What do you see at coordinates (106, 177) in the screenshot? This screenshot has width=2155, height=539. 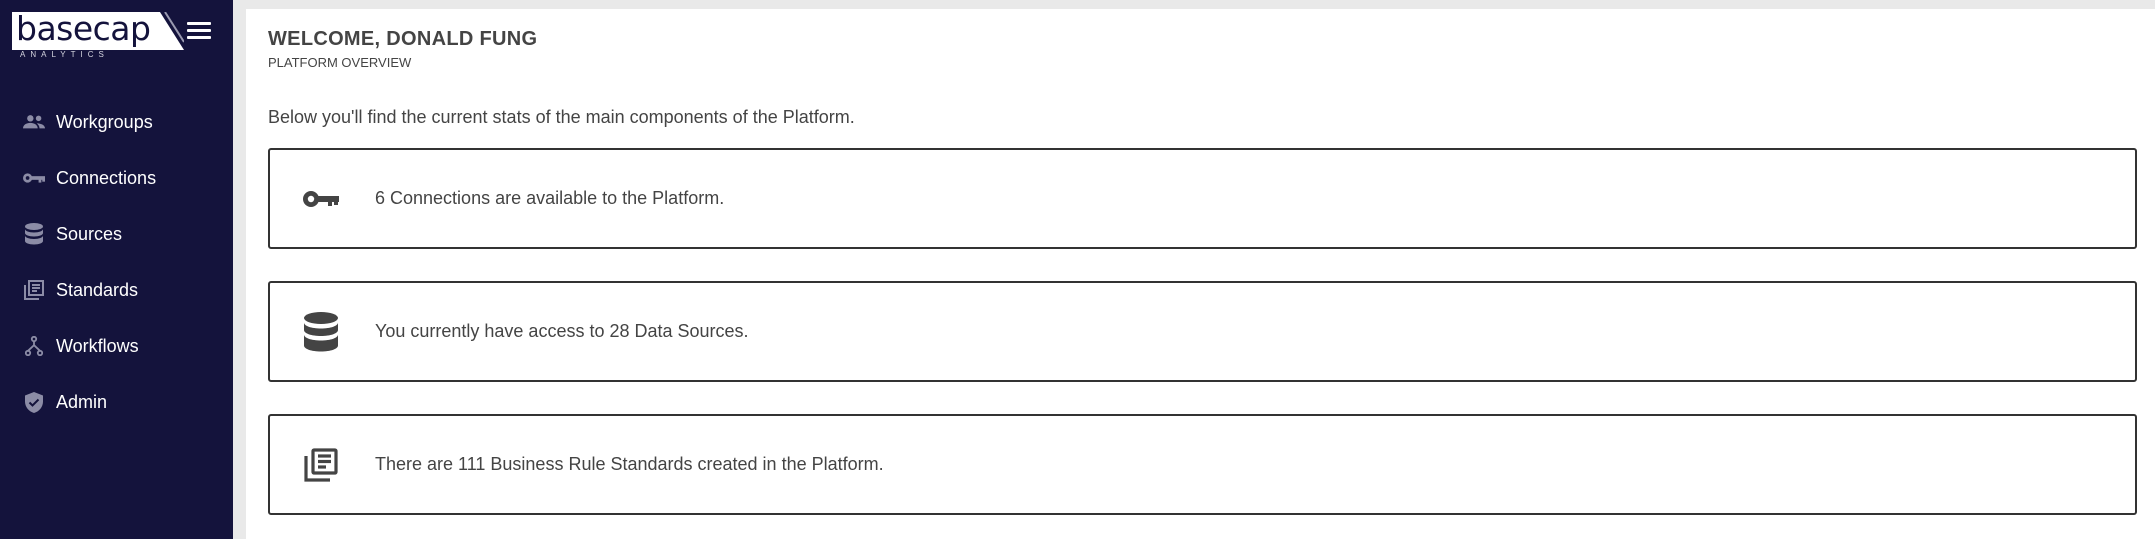 I see `sidebar-item-label: Connections` at bounding box center [106, 177].